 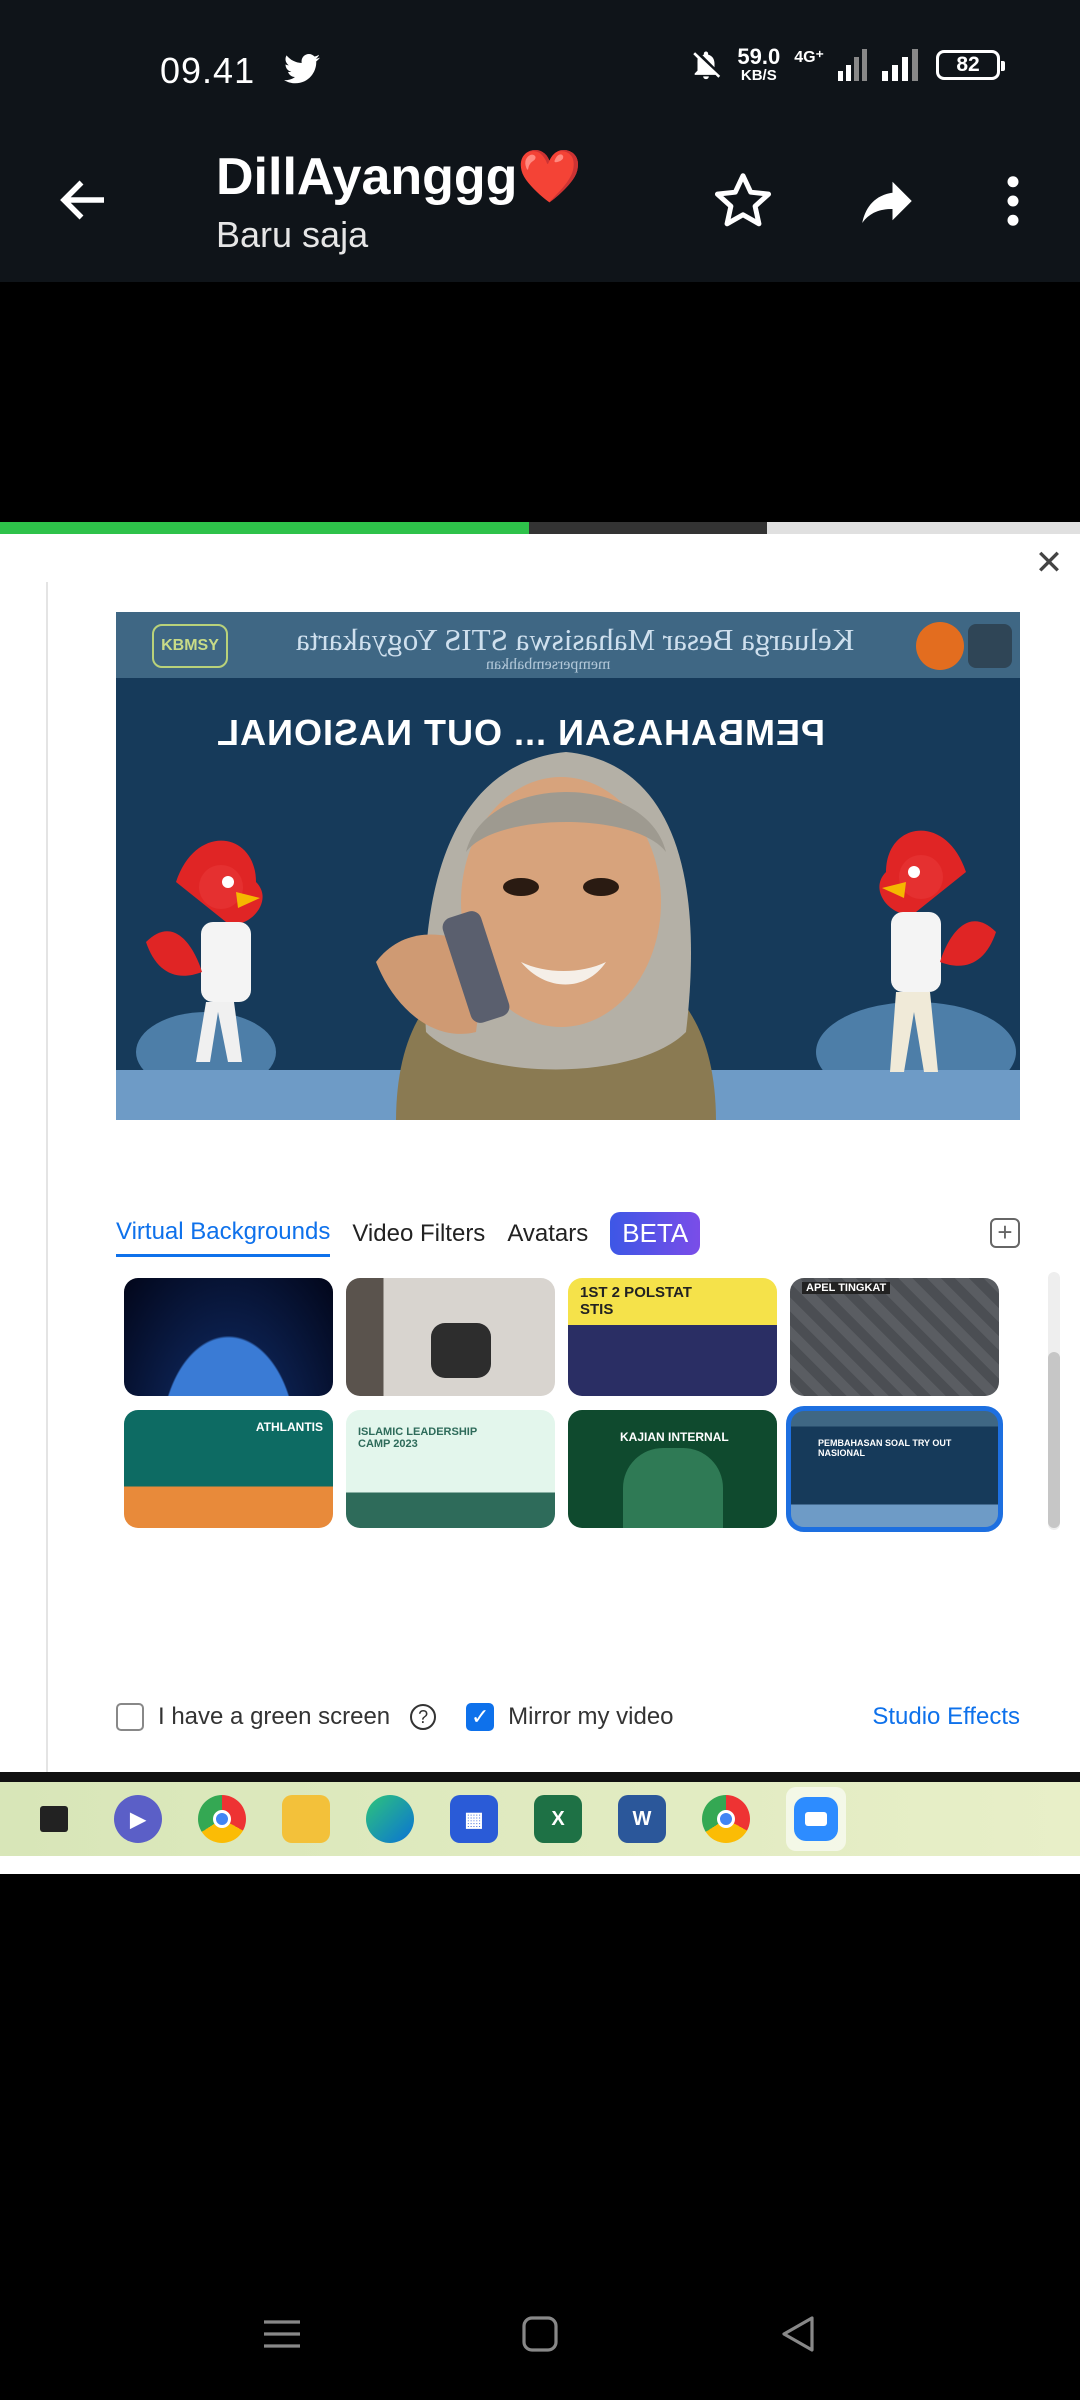 What do you see at coordinates (1013, 201) in the screenshot?
I see `more-menu-icon` at bounding box center [1013, 201].